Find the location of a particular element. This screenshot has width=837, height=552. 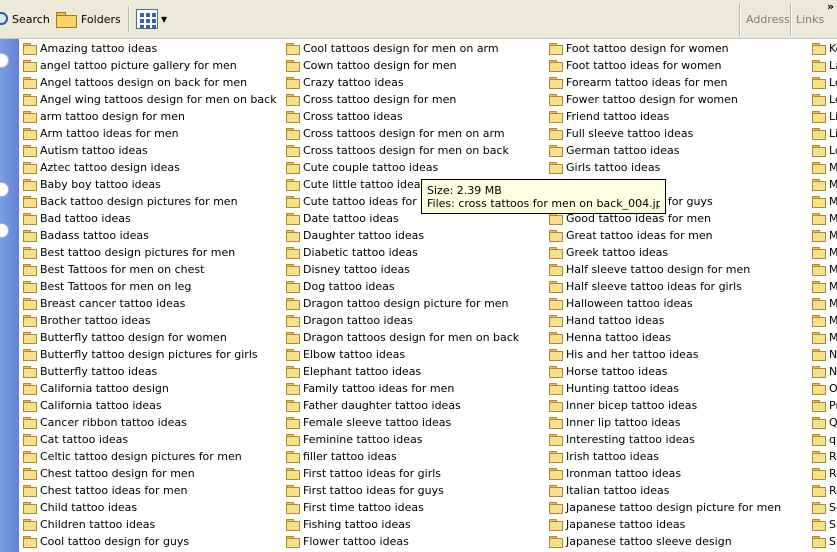

folder-item: Henna tattoo ideas is located at coordinates (665, 337).